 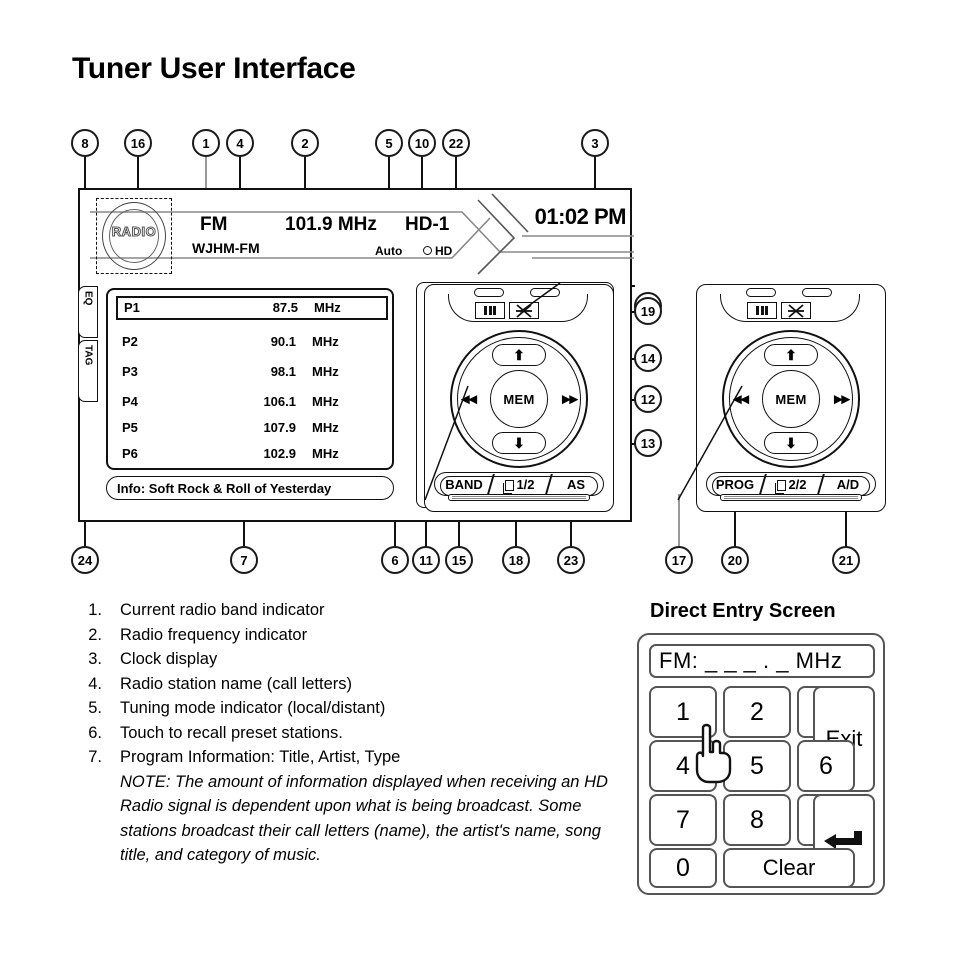 I want to click on preset-value: 87.5, so click(x=285, y=307).